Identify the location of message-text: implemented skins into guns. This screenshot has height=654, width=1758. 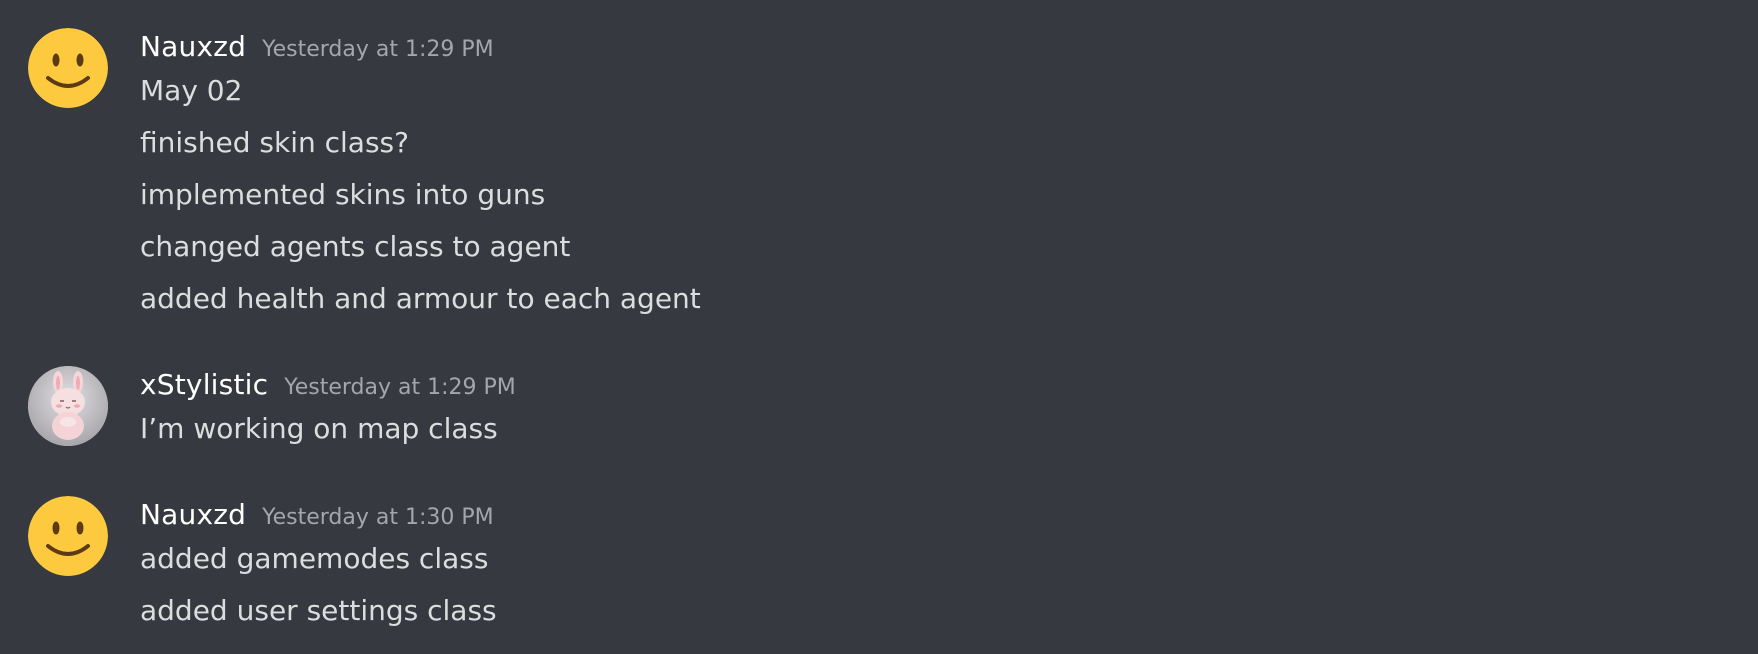
(343, 194).